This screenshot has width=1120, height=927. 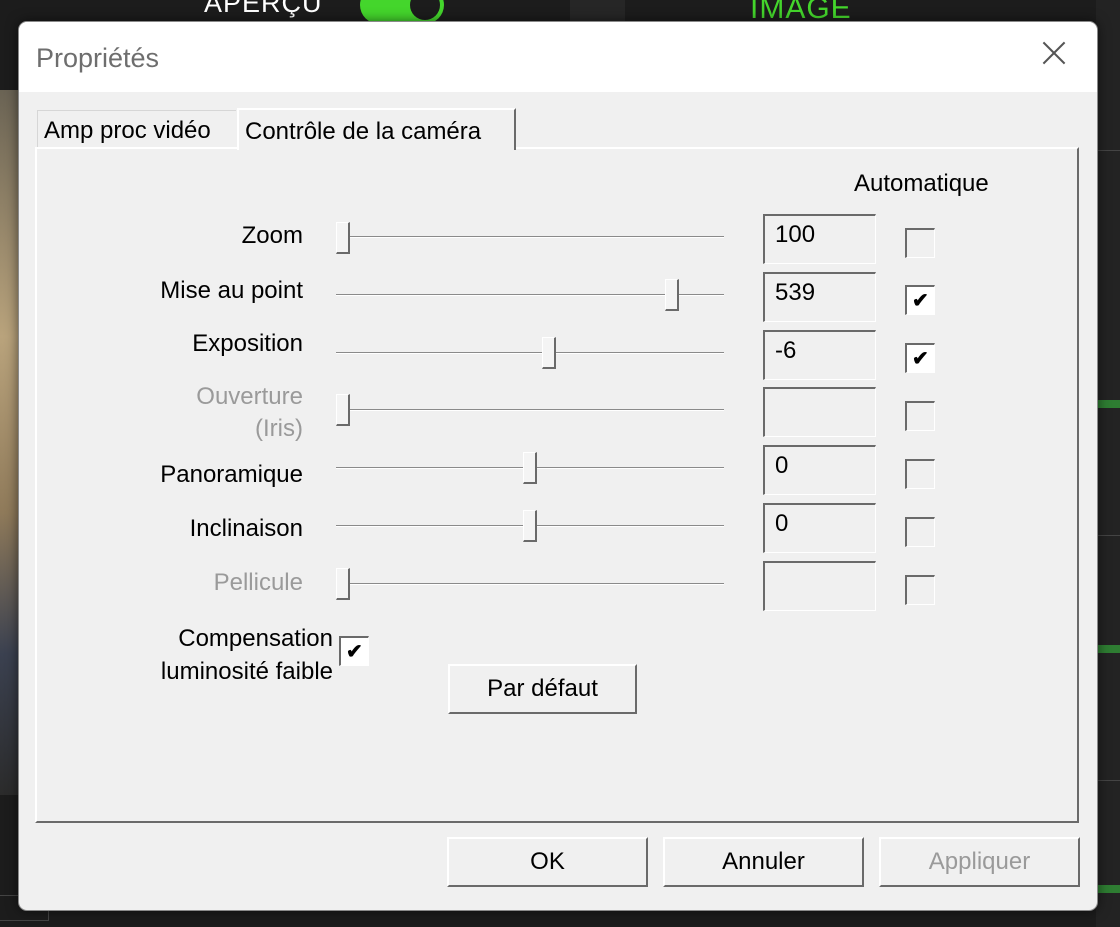 What do you see at coordinates (136, 129) in the screenshot?
I see `tab-amp-proc-video: Amp proc vidéo` at bounding box center [136, 129].